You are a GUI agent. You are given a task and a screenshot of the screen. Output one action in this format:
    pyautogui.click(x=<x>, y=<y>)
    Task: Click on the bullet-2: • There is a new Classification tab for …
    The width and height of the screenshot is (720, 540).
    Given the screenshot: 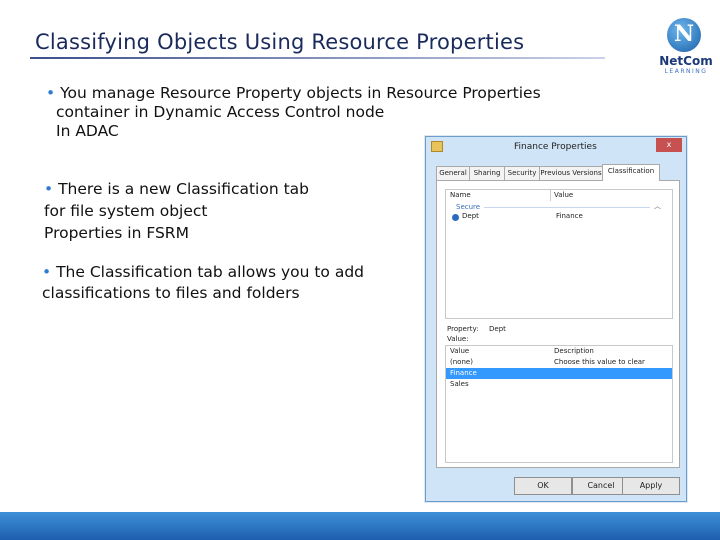 What is the action you would take?
    pyautogui.click(x=176, y=211)
    